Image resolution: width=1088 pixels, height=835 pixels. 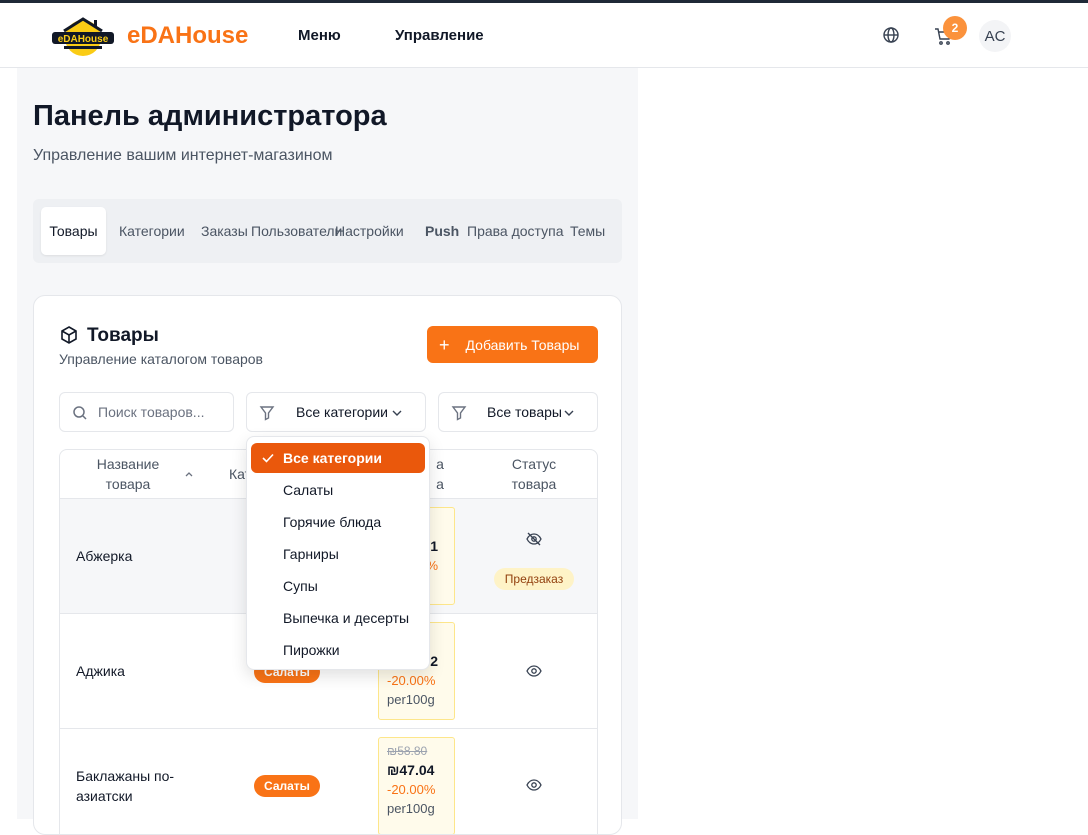 I want to click on header: eDAHouse eDAHouse Меню Управление 2 AC, so click(x=544, y=35).